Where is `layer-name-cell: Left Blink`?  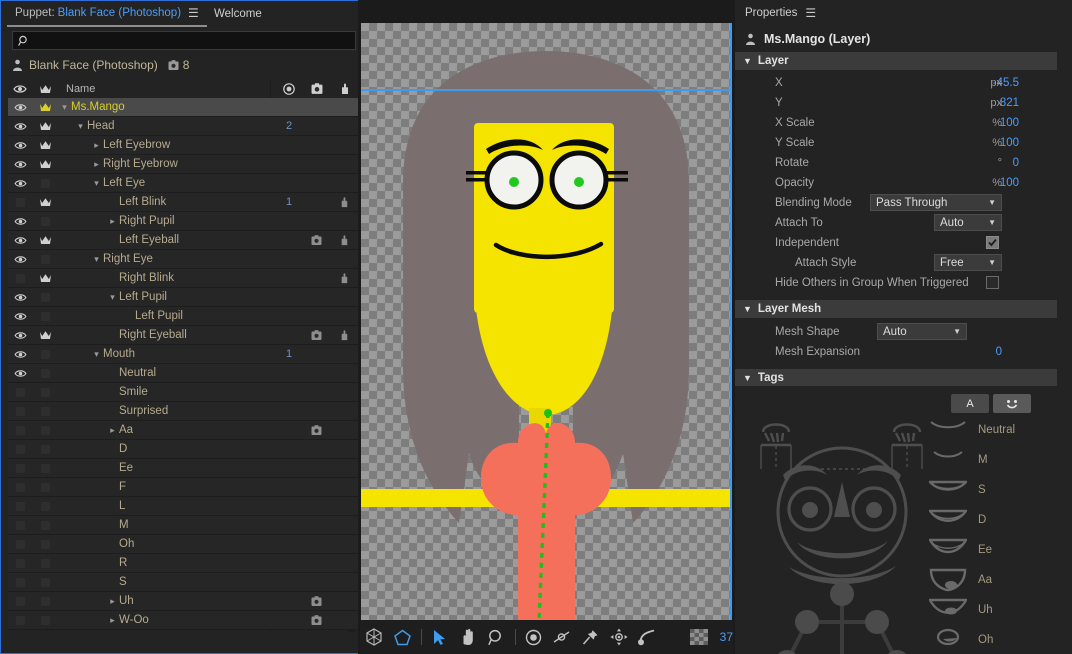 layer-name-cell: Left Blink is located at coordinates (166, 202).